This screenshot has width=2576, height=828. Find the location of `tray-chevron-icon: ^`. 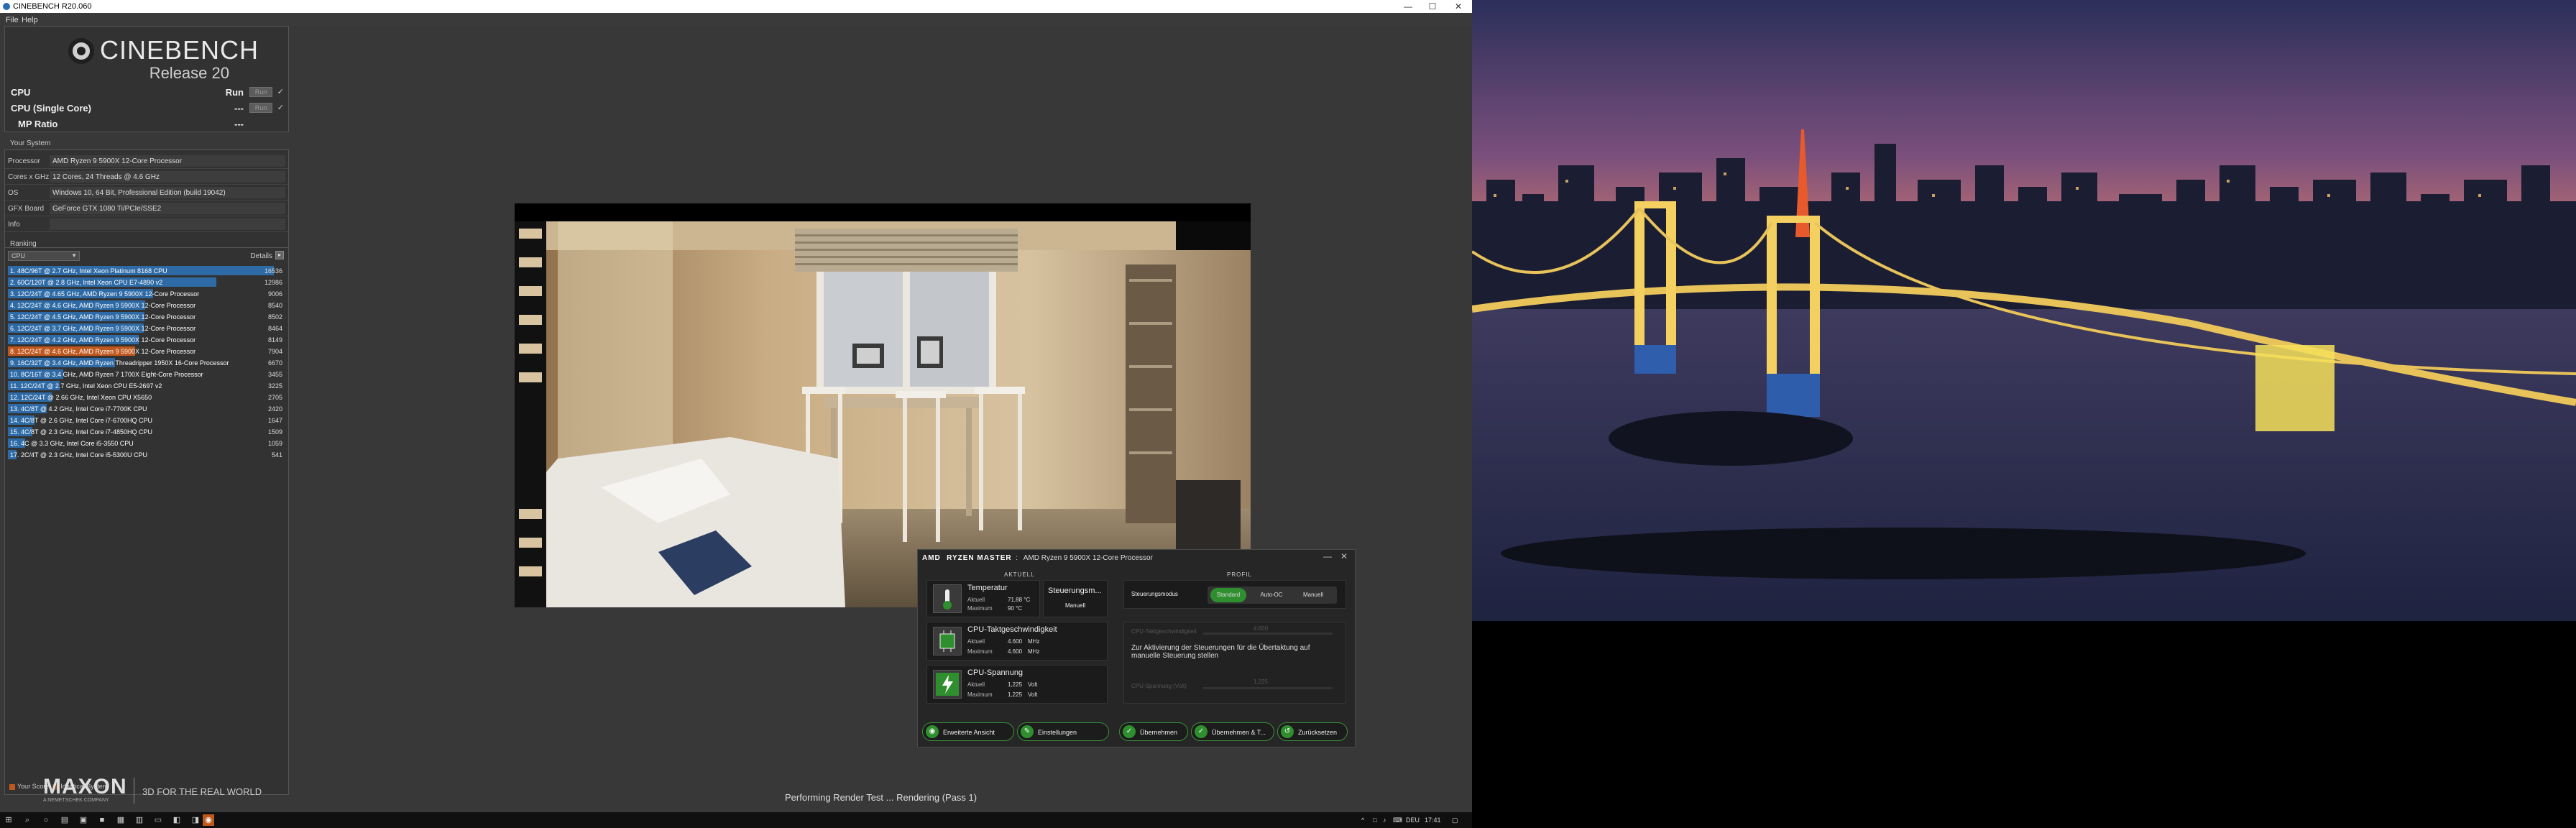

tray-chevron-icon: ^ is located at coordinates (1362, 820).